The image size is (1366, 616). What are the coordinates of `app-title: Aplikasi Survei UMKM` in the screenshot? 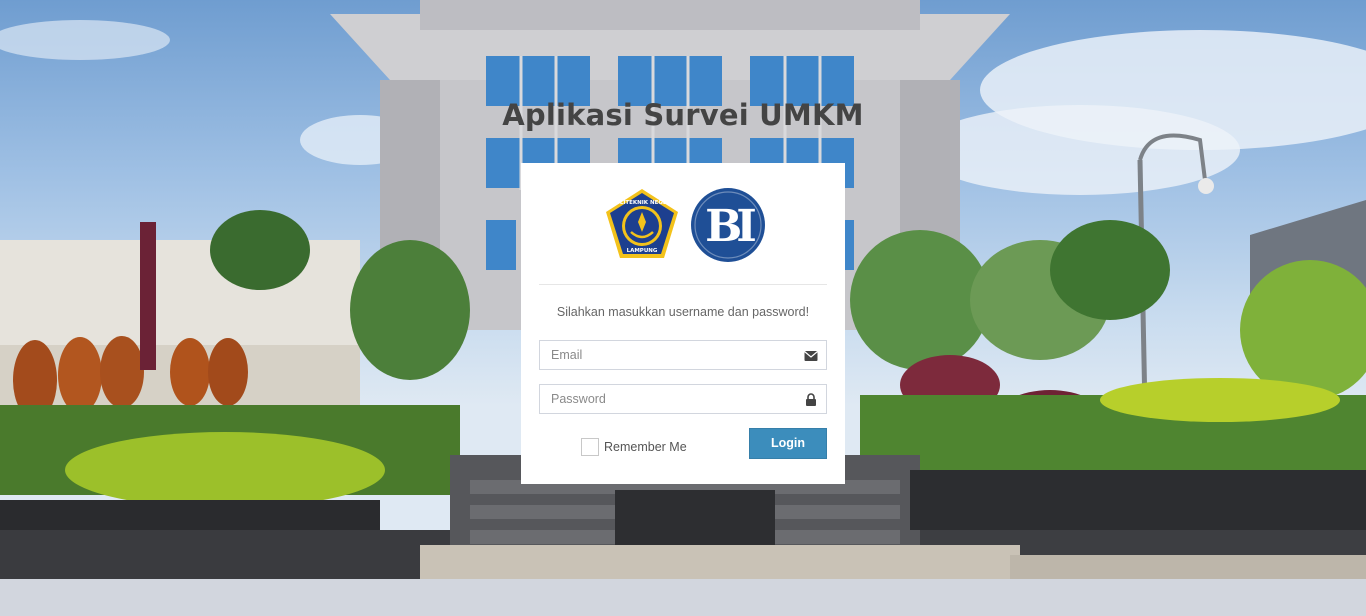 It's located at (683, 115).